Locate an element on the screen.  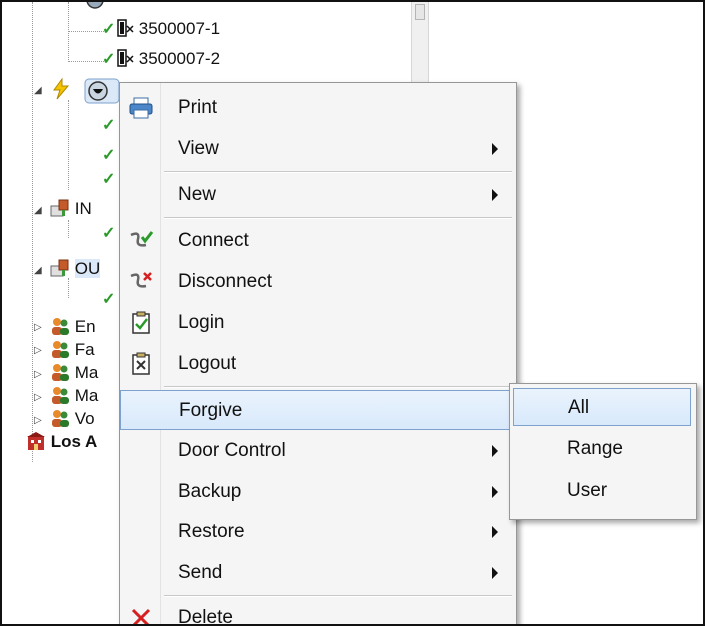
submenu-item-all: All is located at coordinates (602, 407).